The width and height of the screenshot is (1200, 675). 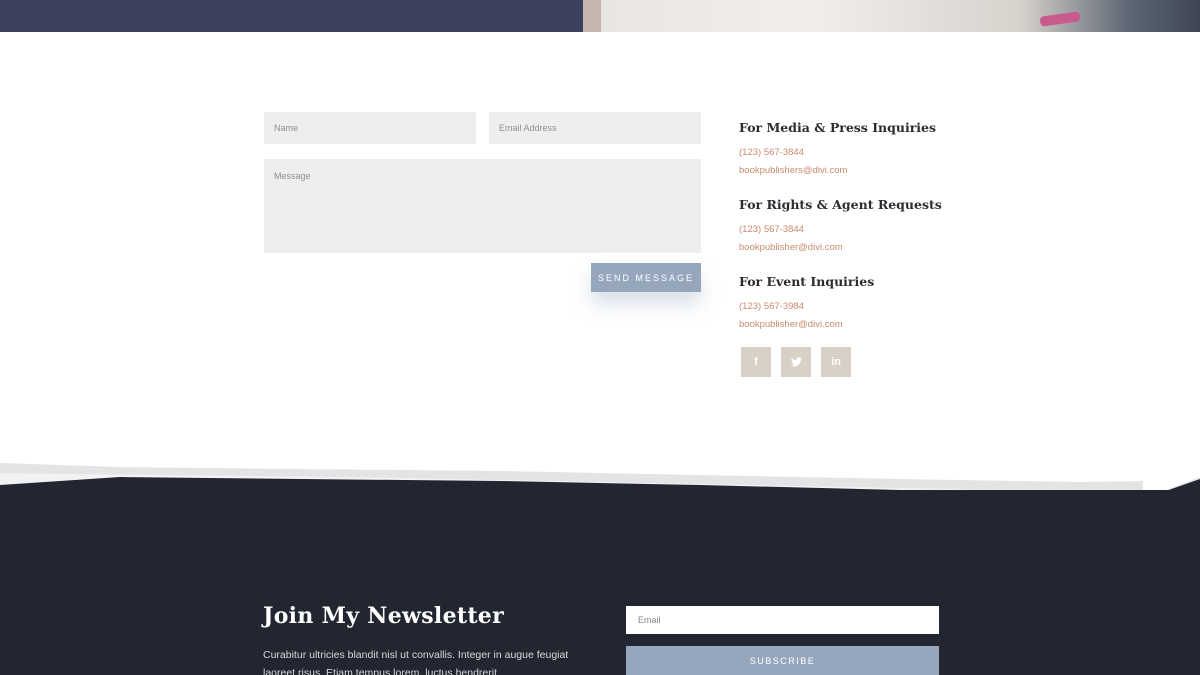 I want to click on send-message-button: Send Message, so click(x=646, y=277).